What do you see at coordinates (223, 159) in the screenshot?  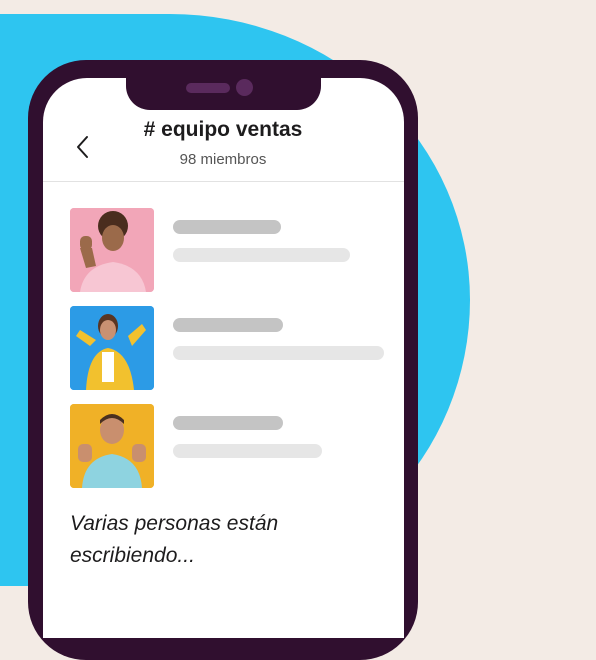 I see `member-count: 98 miembros` at bounding box center [223, 159].